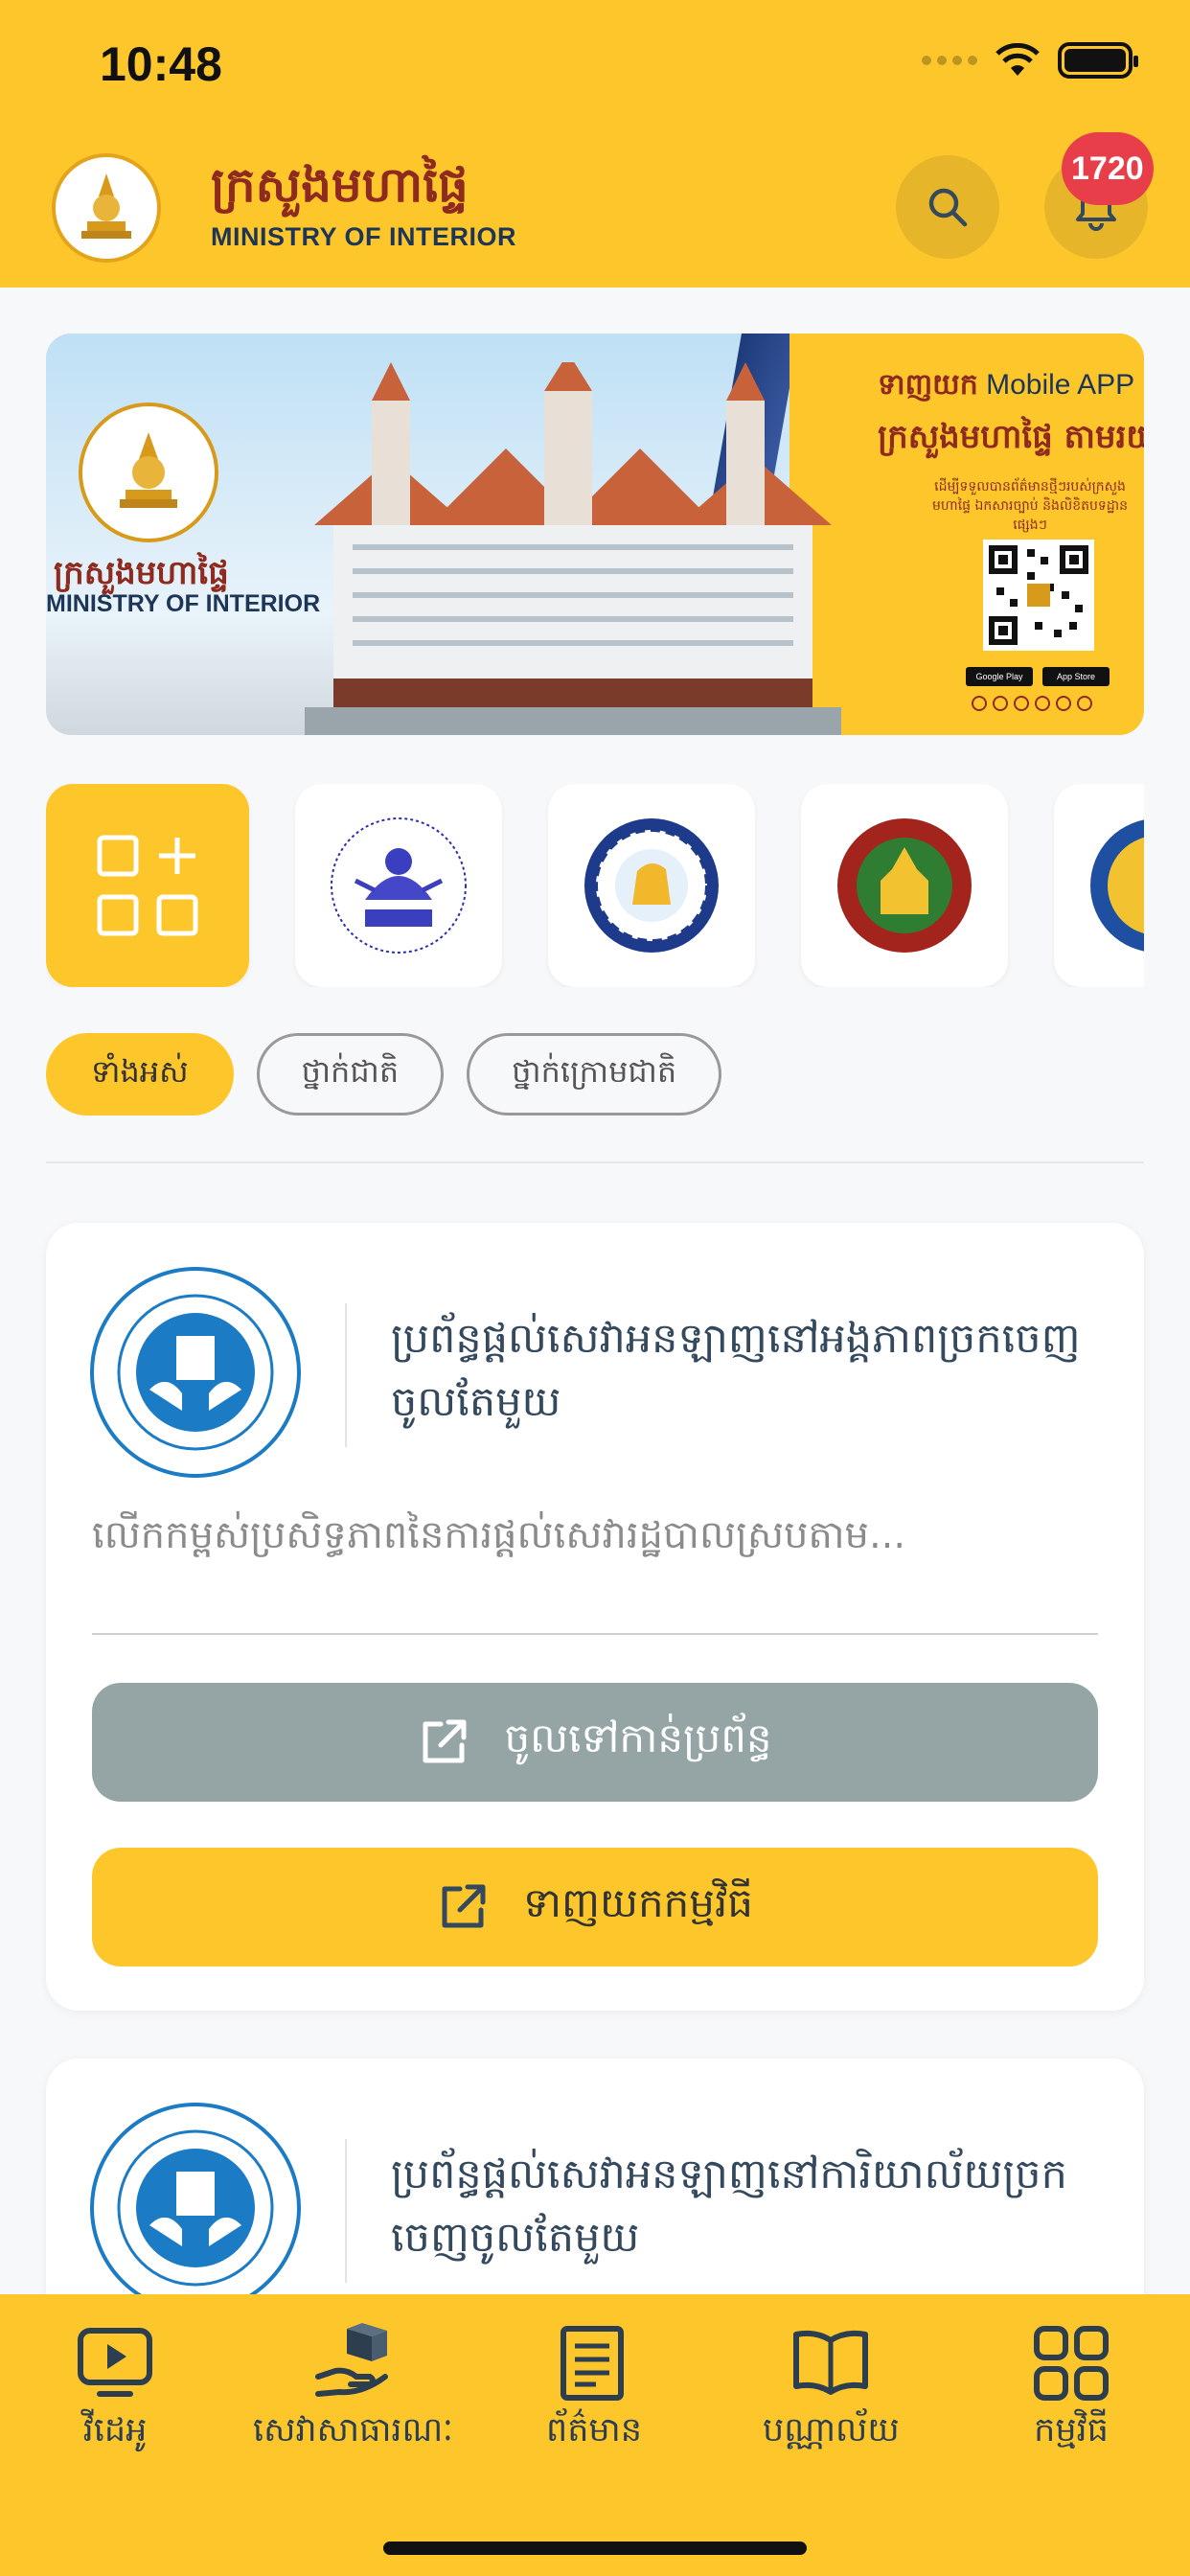 Image resolution: width=1190 pixels, height=2576 pixels. Describe the element at coordinates (340, 184) in the screenshot. I see `app-title-khmer: ក្រសួងមហាផ្ទៃ` at that location.